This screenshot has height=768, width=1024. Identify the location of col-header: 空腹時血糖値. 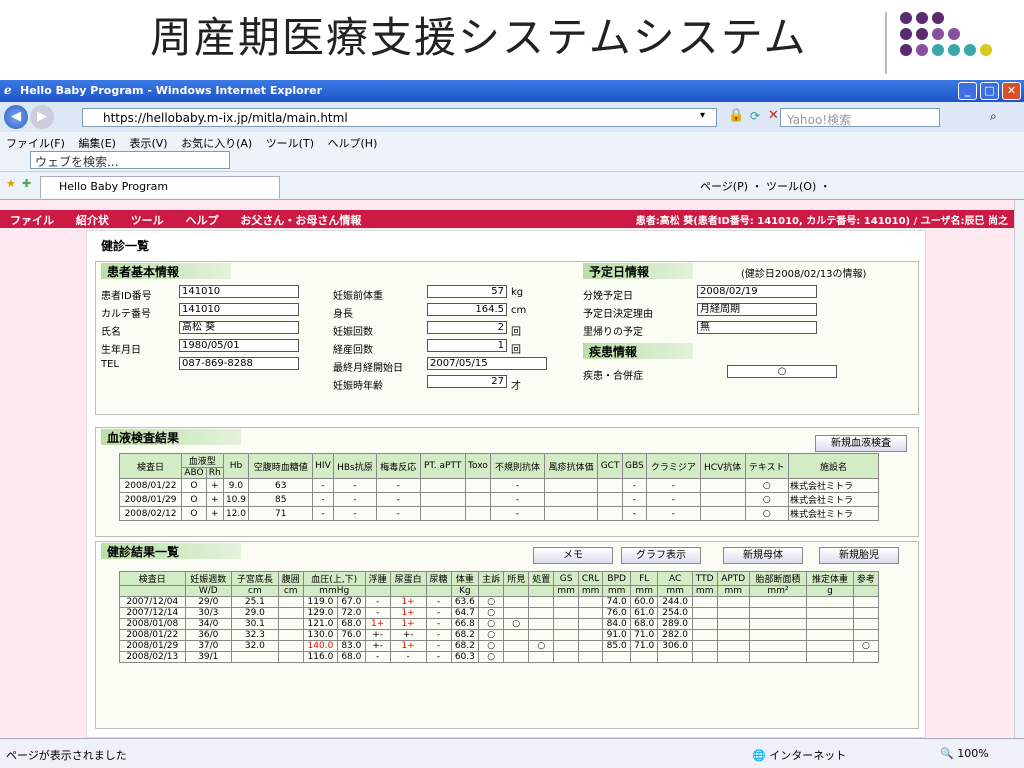
(281, 466).